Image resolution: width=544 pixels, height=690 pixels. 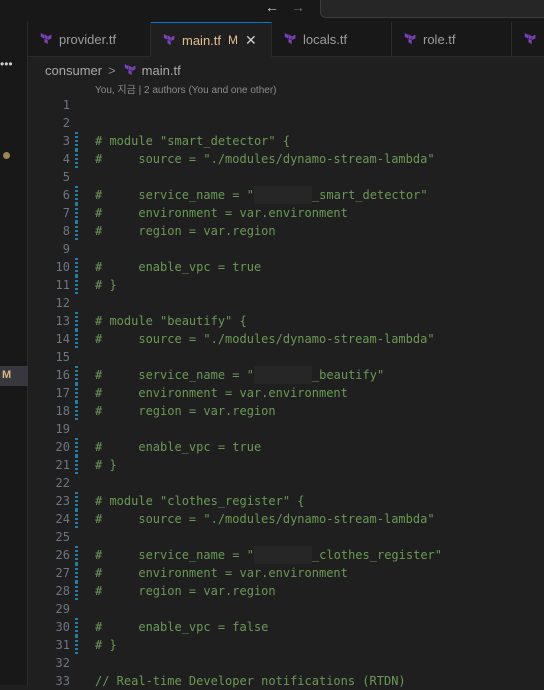 What do you see at coordinates (73, 70) in the screenshot?
I see `breadcrumb-folder: consumer` at bounding box center [73, 70].